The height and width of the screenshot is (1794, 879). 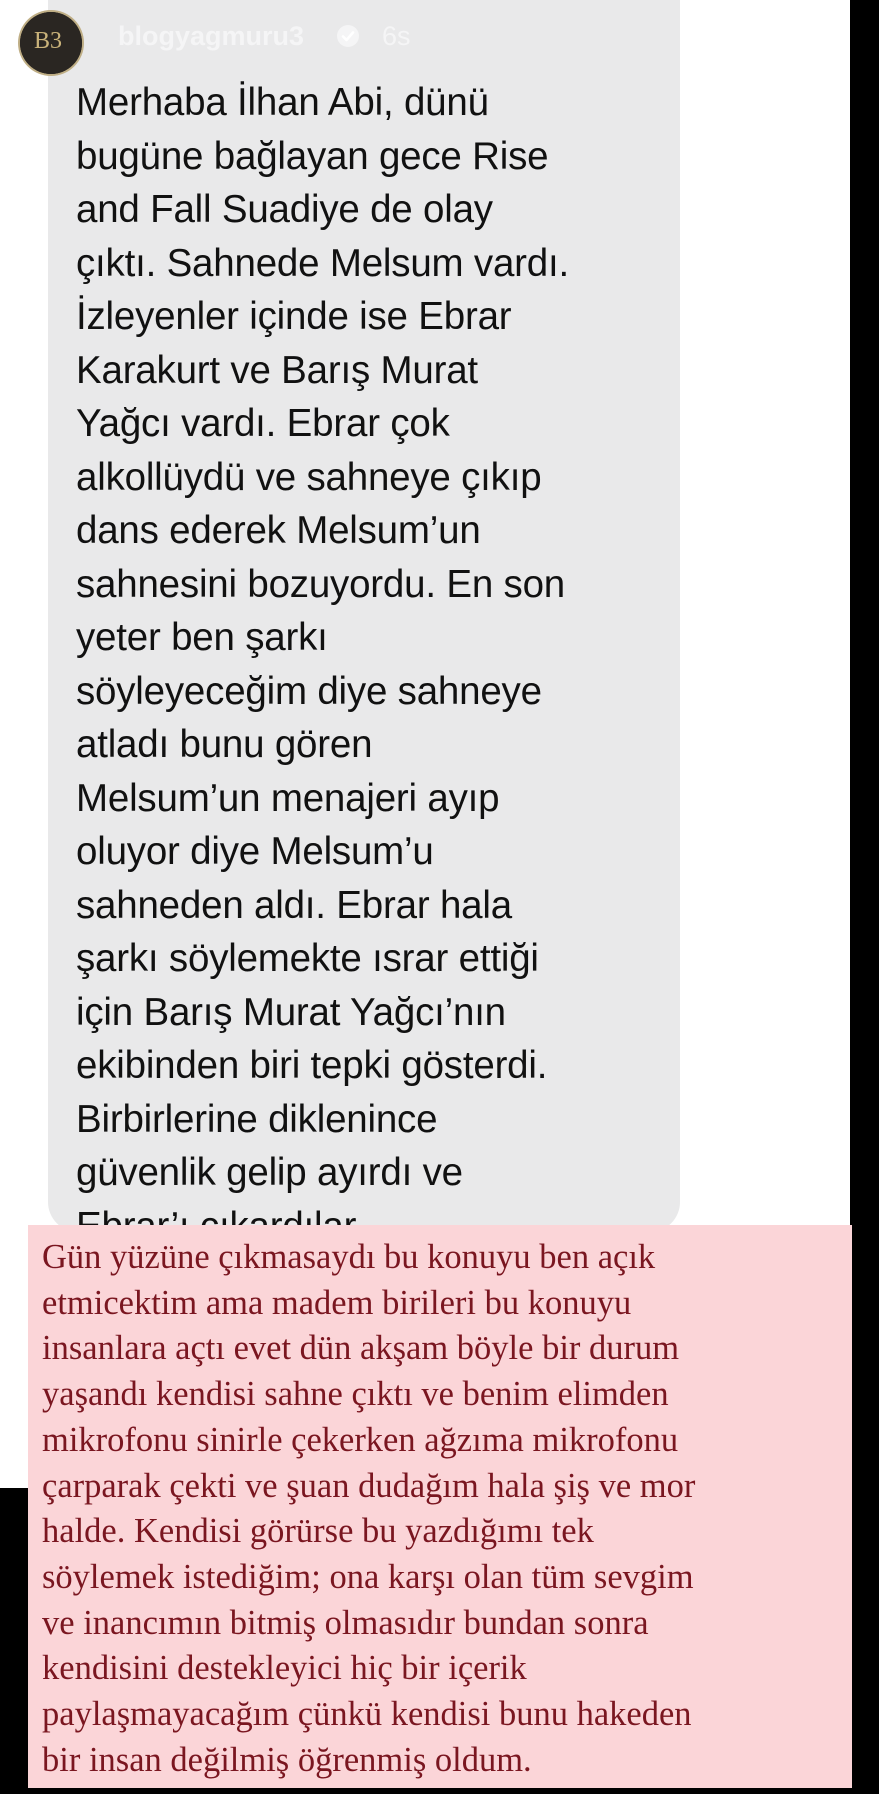 I want to click on post-time: 6s, so click(x=396, y=36).